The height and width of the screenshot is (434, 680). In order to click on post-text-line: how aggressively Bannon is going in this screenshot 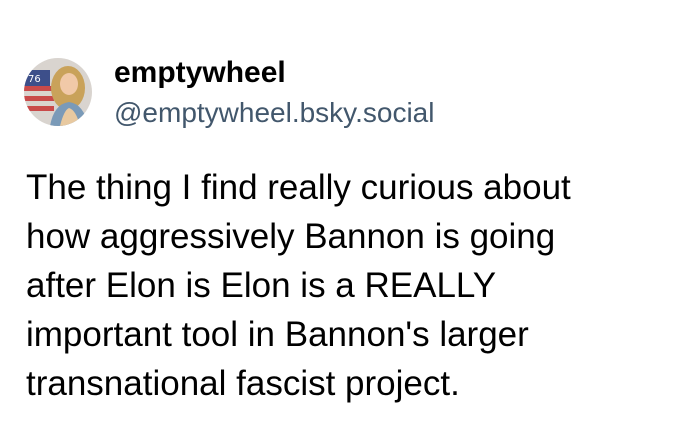, I will do `click(291, 236)`.